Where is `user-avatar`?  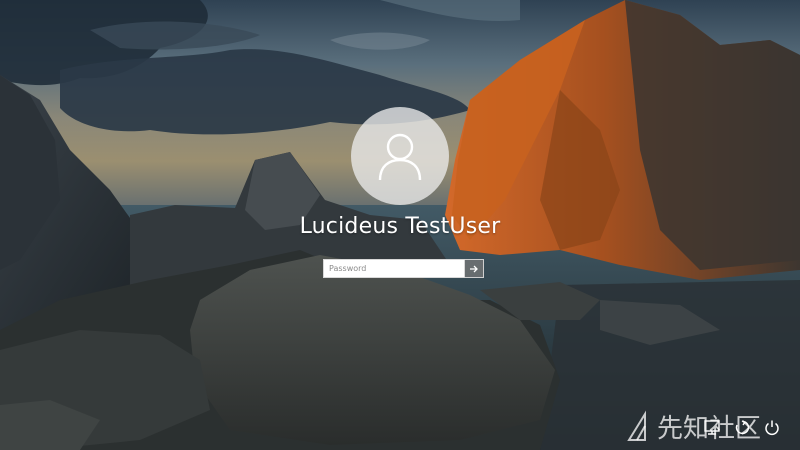 user-avatar is located at coordinates (400, 156).